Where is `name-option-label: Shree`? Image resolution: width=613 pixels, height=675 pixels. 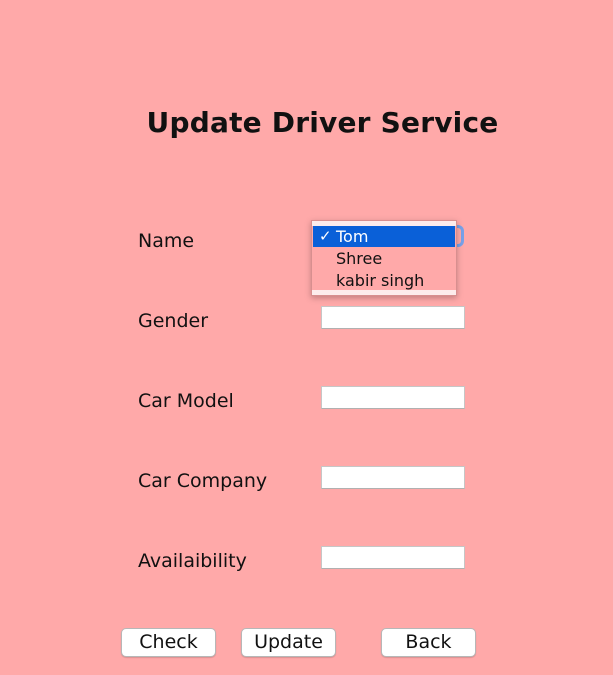
name-option-label: Shree is located at coordinates (359, 258).